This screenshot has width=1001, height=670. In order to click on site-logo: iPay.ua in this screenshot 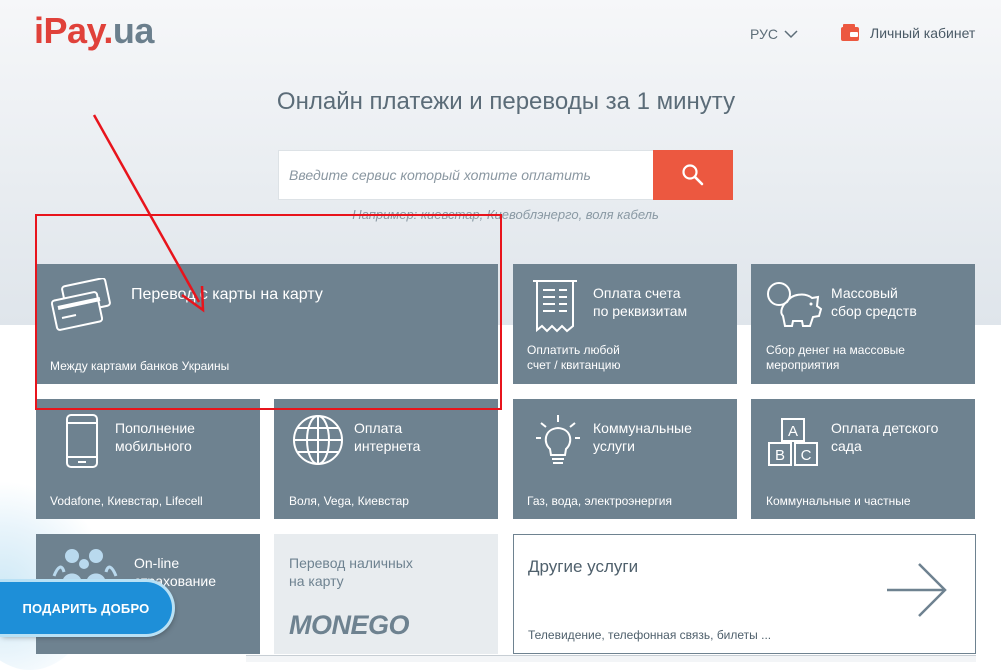, I will do `click(94, 31)`.